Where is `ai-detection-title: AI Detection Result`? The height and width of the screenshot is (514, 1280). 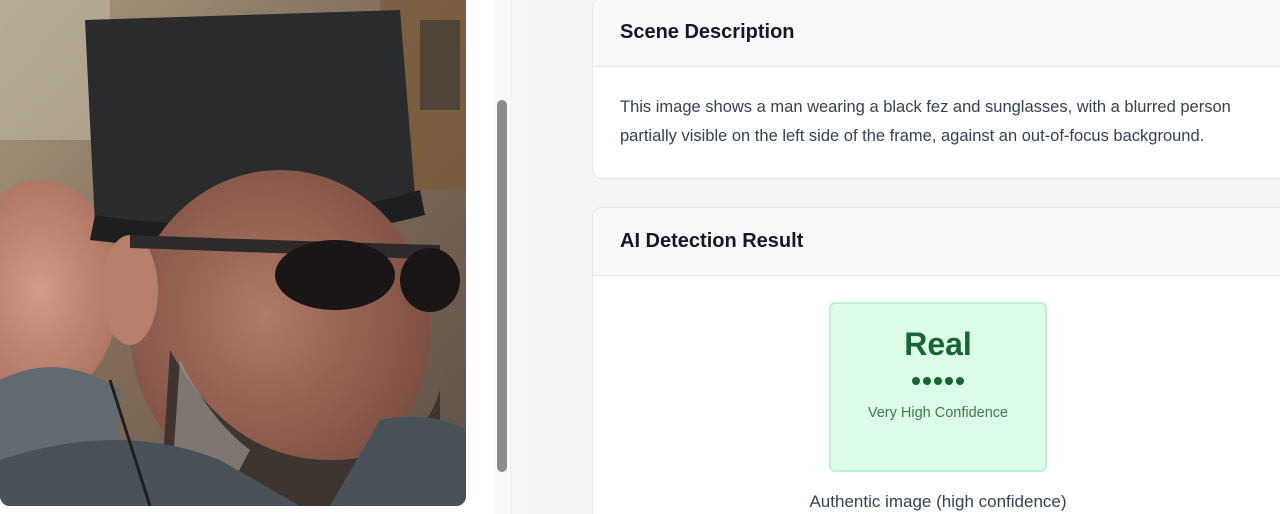
ai-detection-title: AI Detection Result is located at coordinates (936, 242).